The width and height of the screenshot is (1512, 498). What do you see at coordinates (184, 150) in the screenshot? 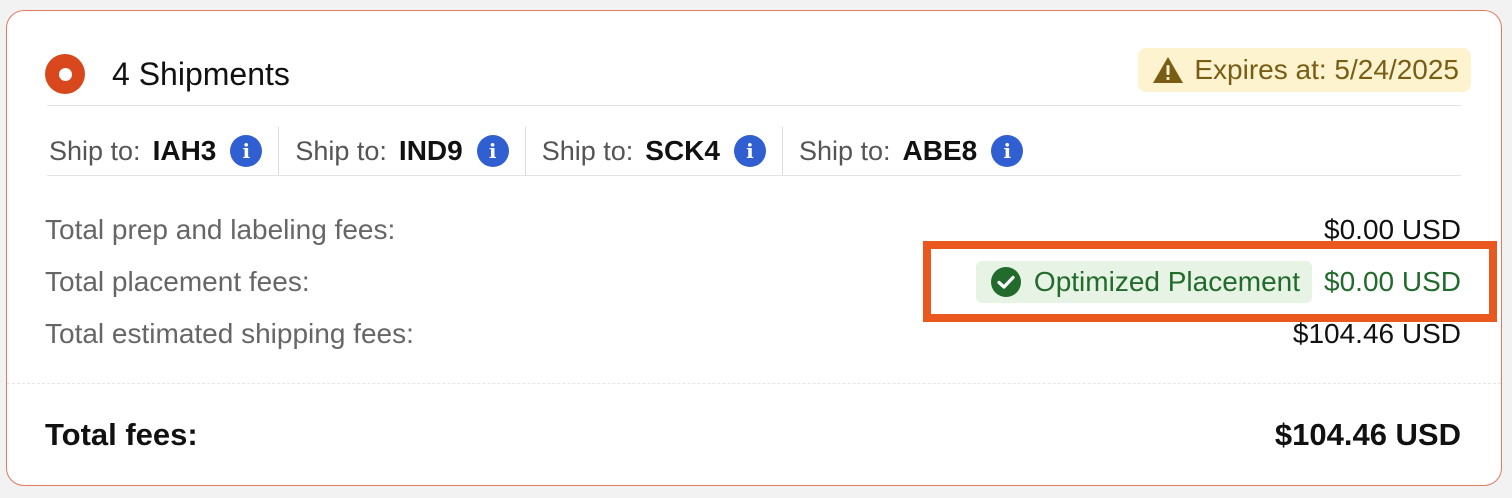
I see `ship-to-code: IAH3` at bounding box center [184, 150].